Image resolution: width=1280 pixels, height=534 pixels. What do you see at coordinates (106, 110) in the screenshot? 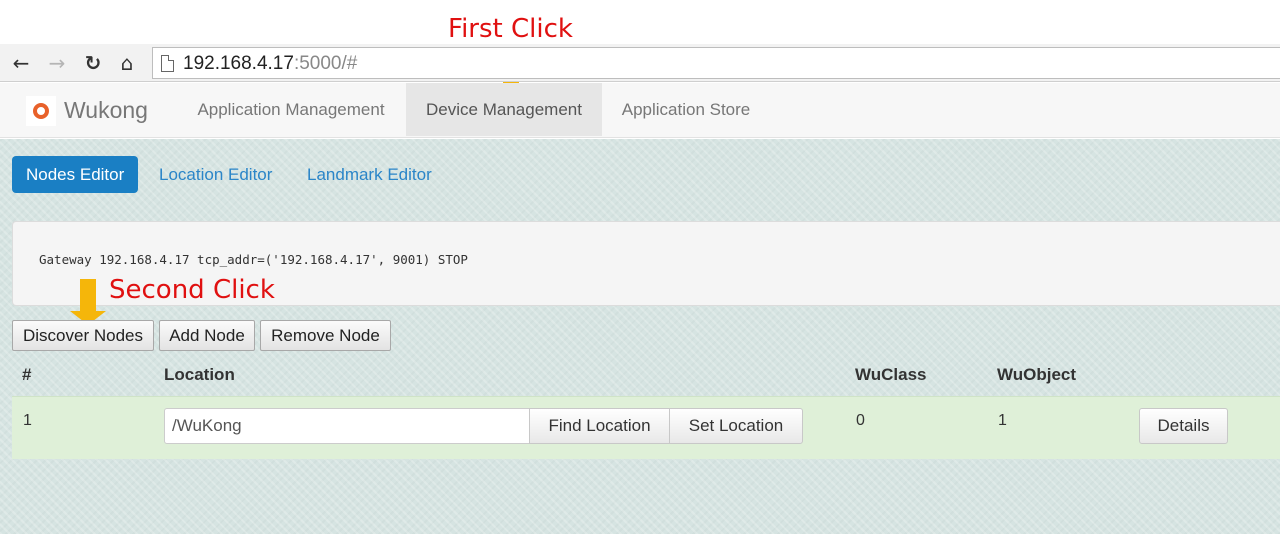
I see `brand-name: Wukong` at bounding box center [106, 110].